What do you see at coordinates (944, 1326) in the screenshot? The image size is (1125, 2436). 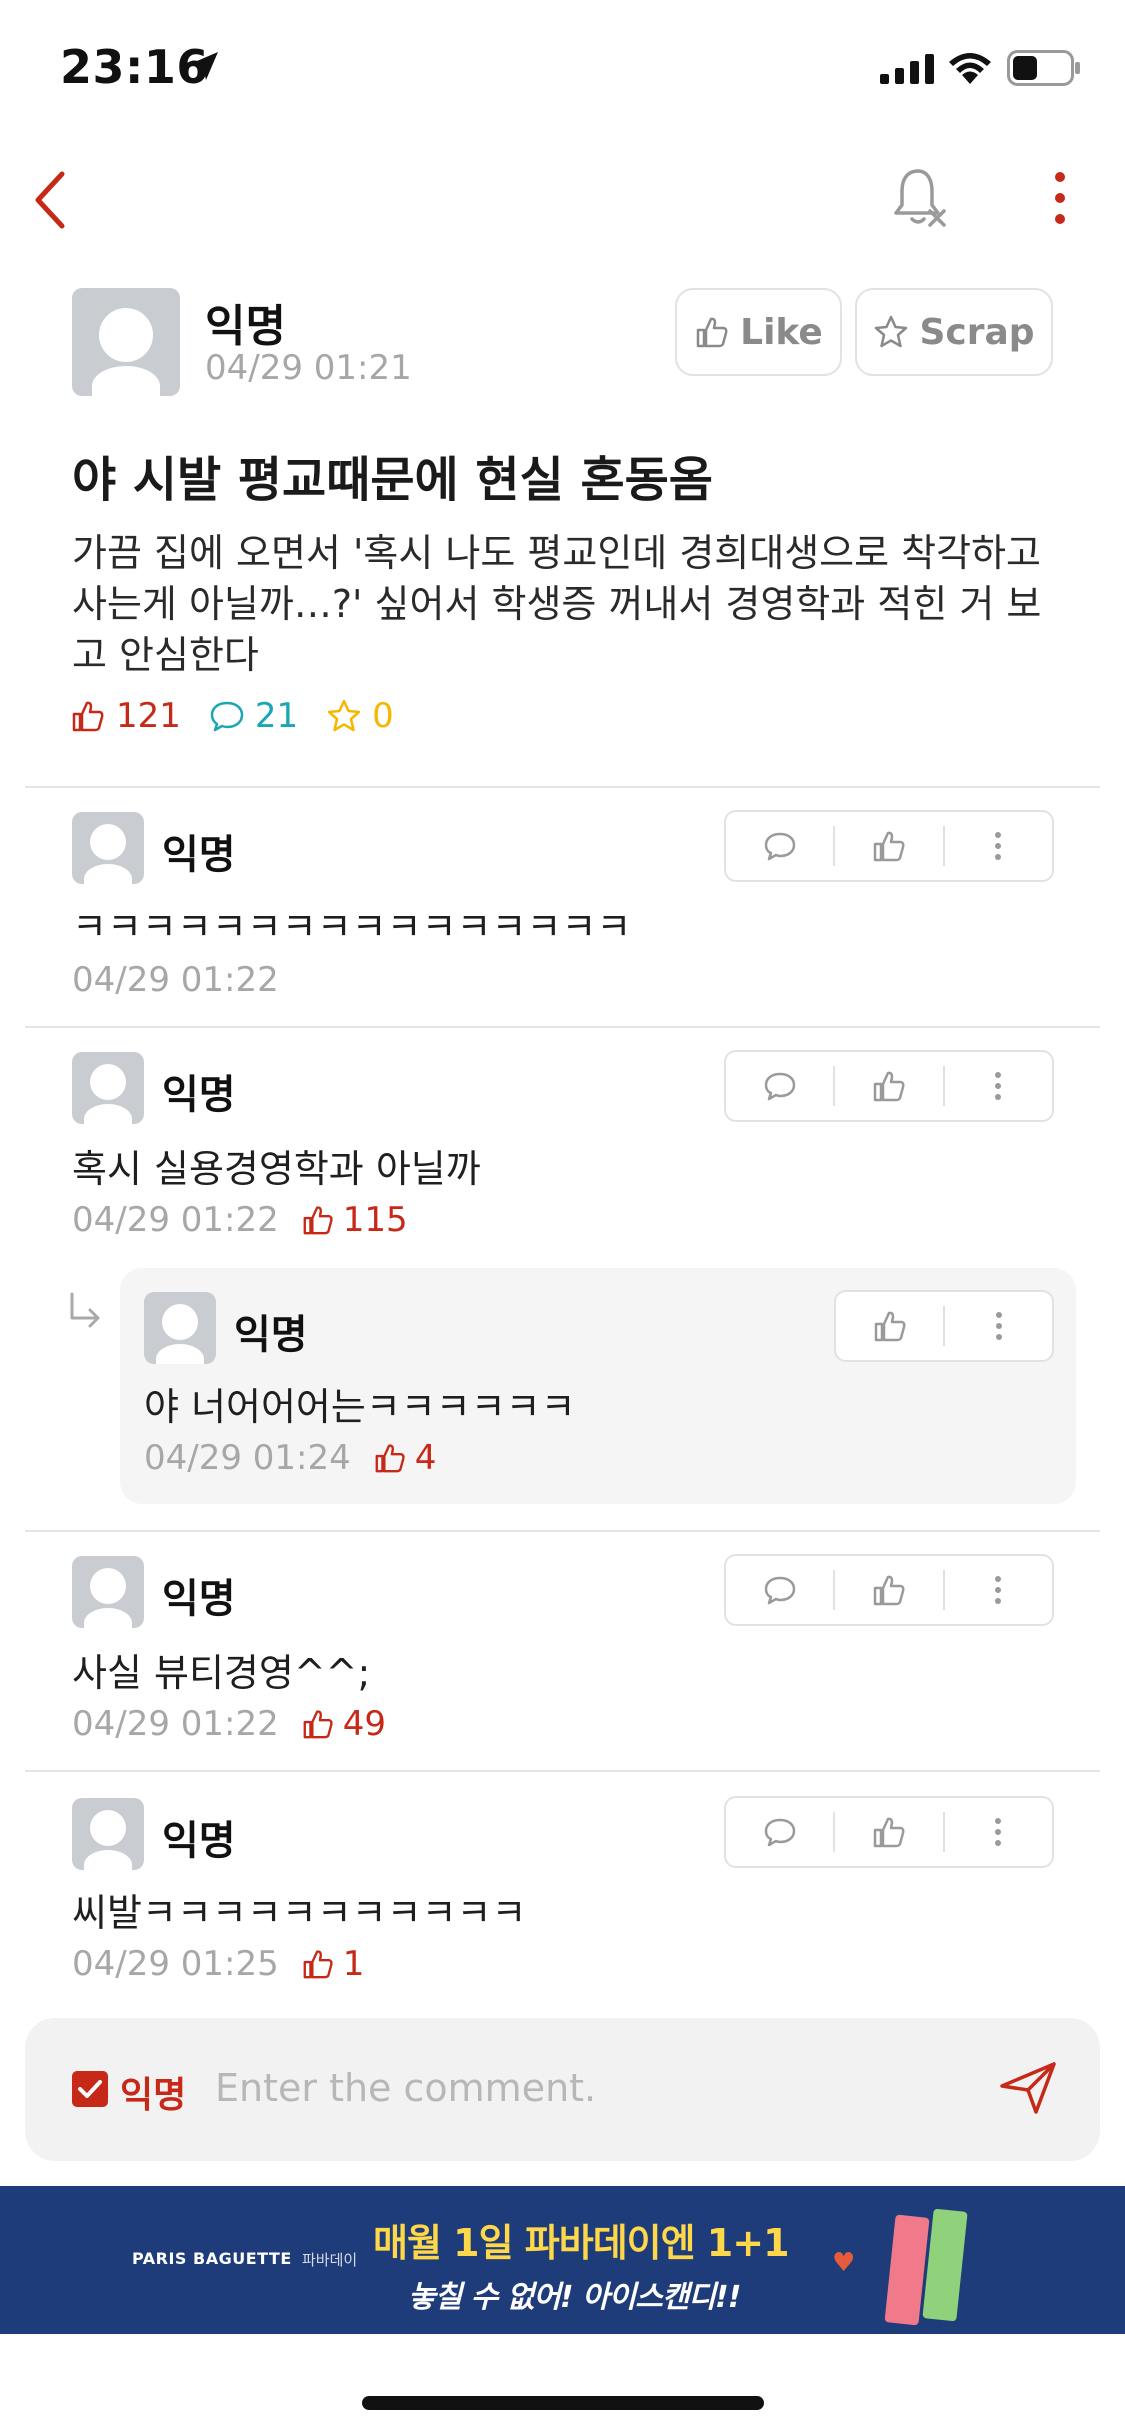 I see `reply-actions` at bounding box center [944, 1326].